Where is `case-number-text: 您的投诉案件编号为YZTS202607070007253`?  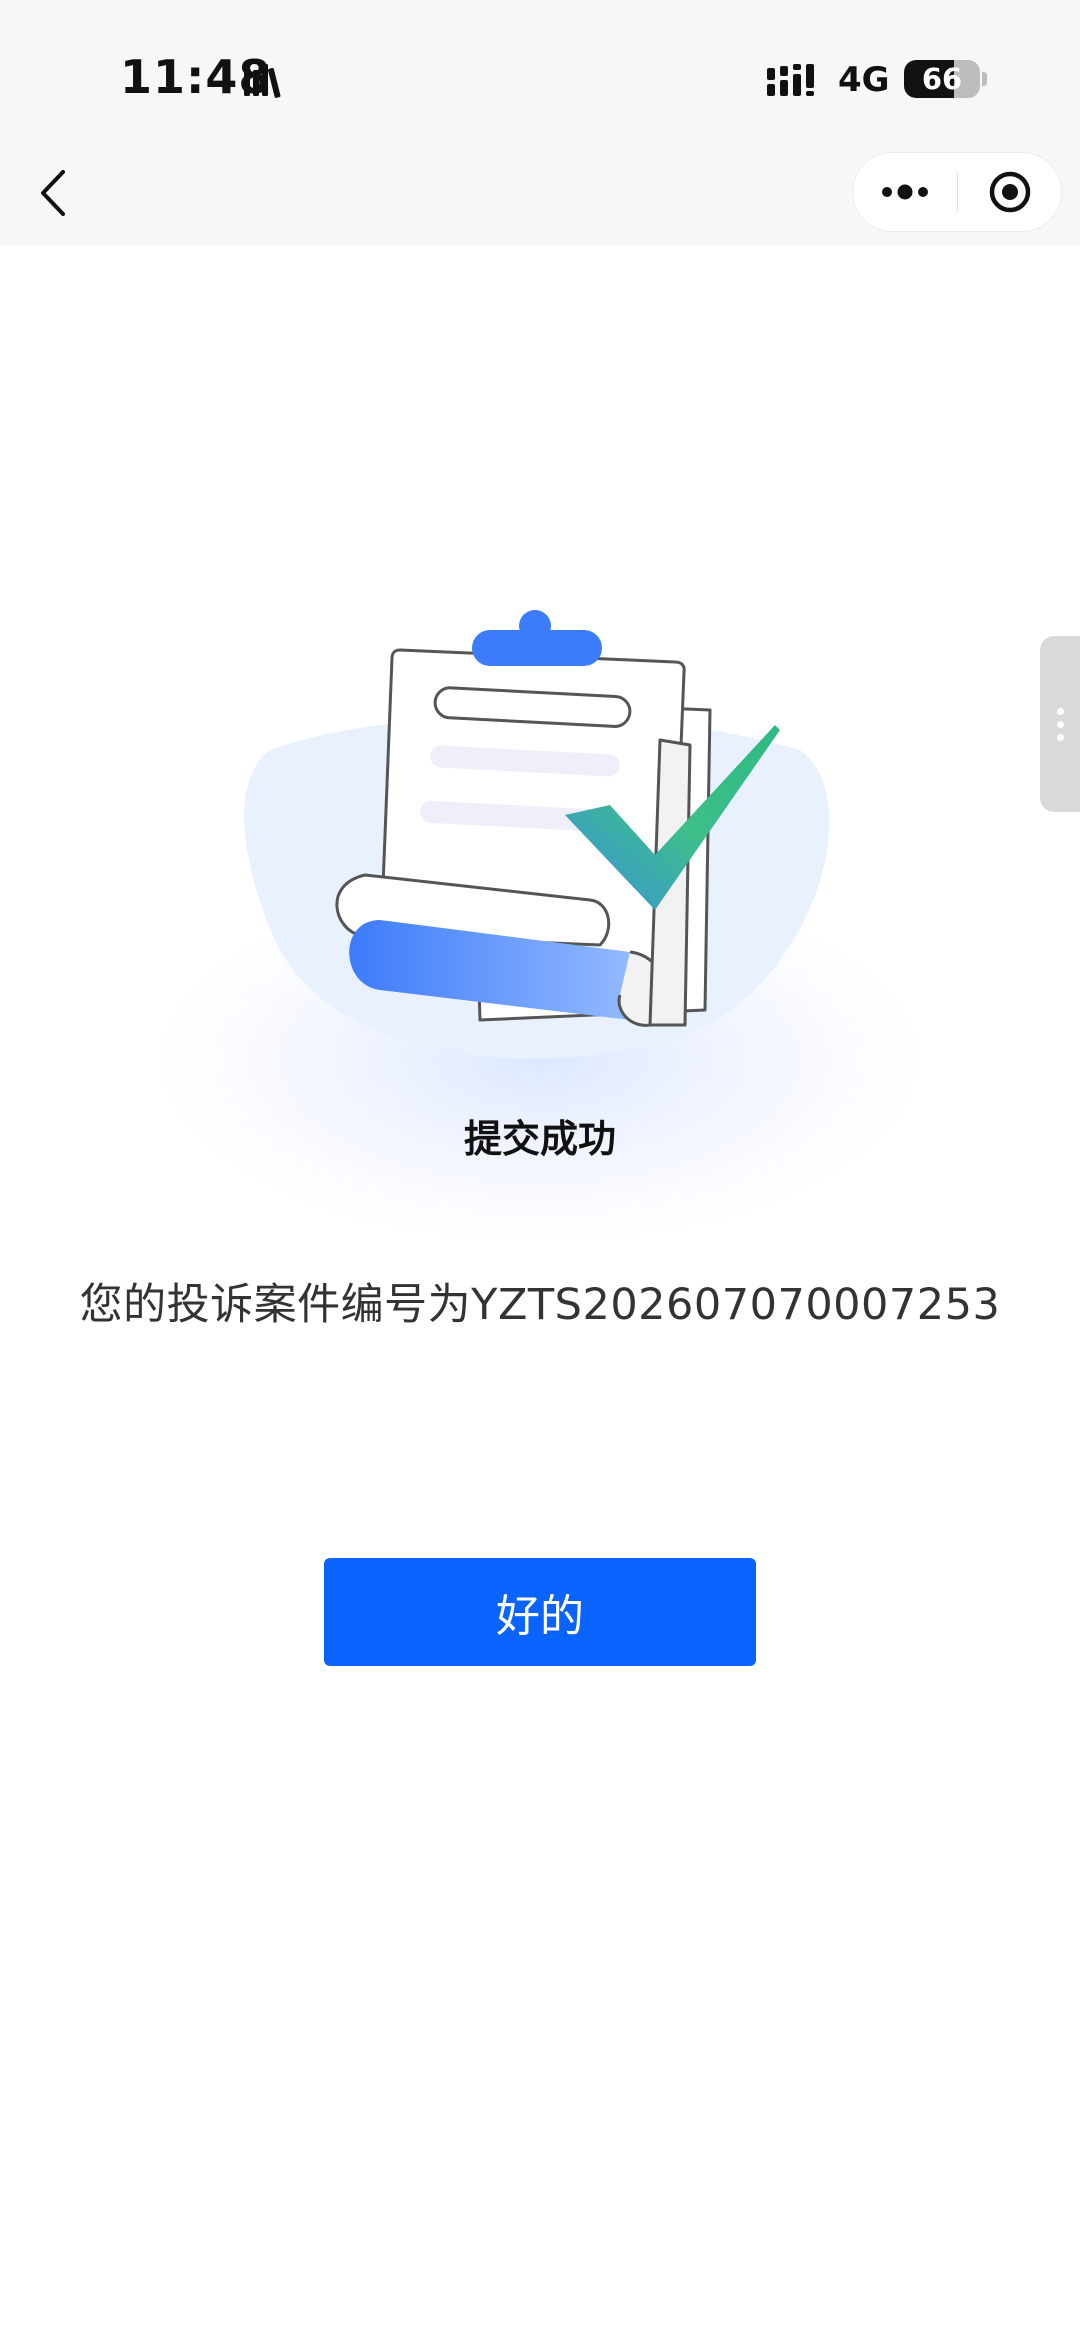
case-number-text: 您的投诉案件编号为YZTS202607070007253 is located at coordinates (540, 1305).